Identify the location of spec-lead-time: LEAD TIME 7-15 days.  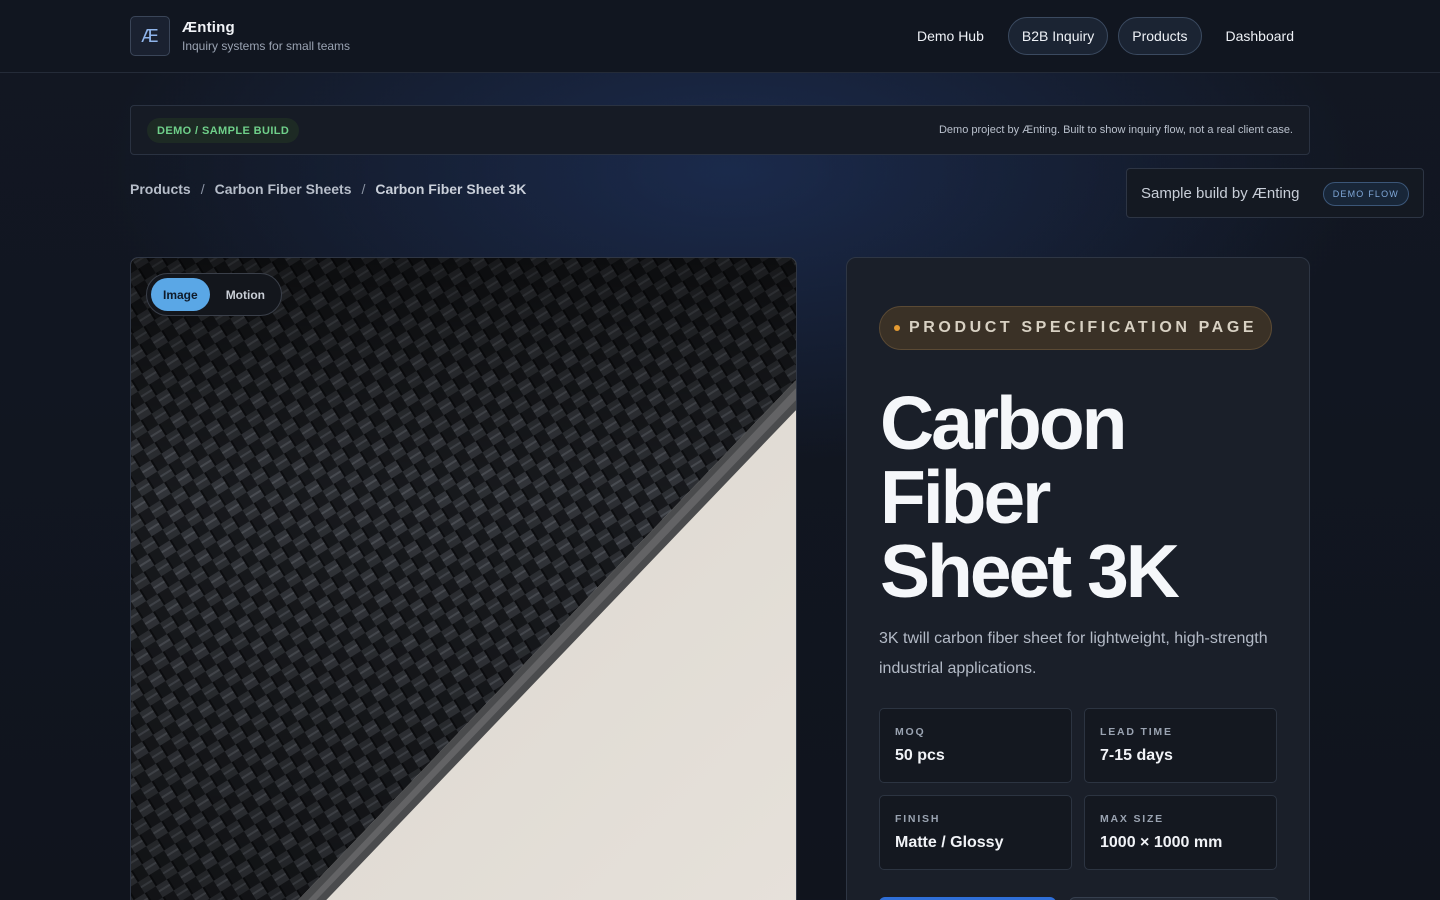
(1180, 745).